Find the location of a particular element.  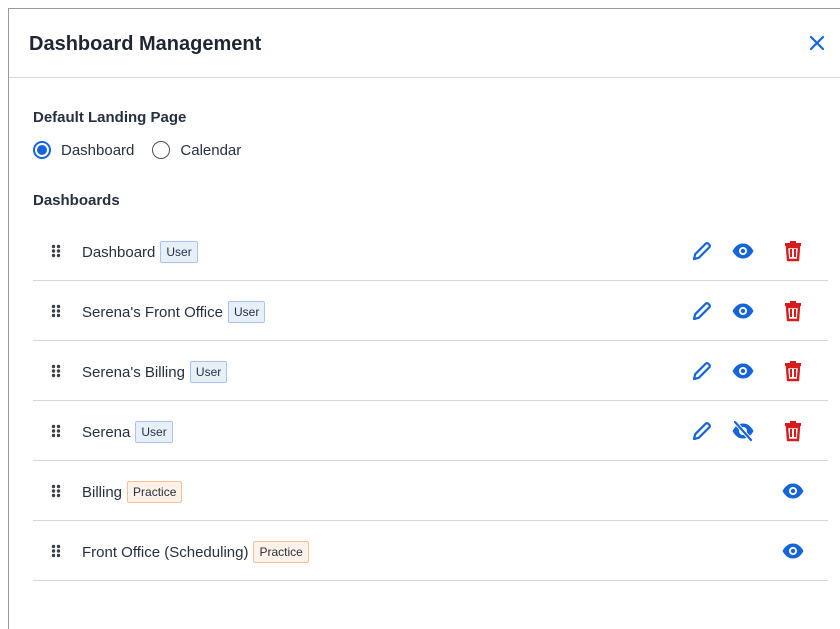

dashboard-name: Serena is located at coordinates (106, 432).